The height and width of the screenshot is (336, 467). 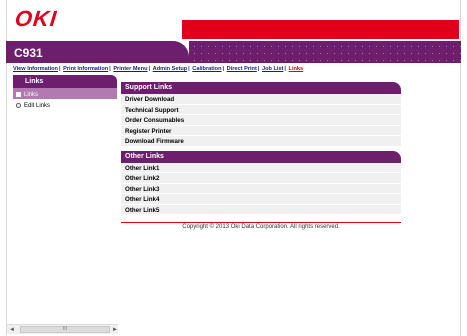 I want to click on link-other-link2: Other Link2, so click(x=261, y=178).